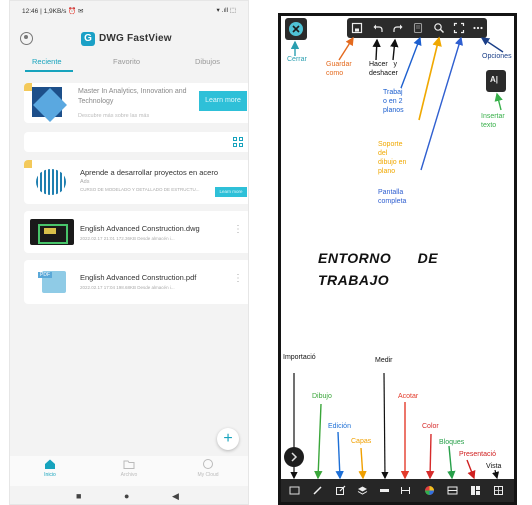  I want to click on label-pantalla-completa: Pantalla completa, so click(392, 197).